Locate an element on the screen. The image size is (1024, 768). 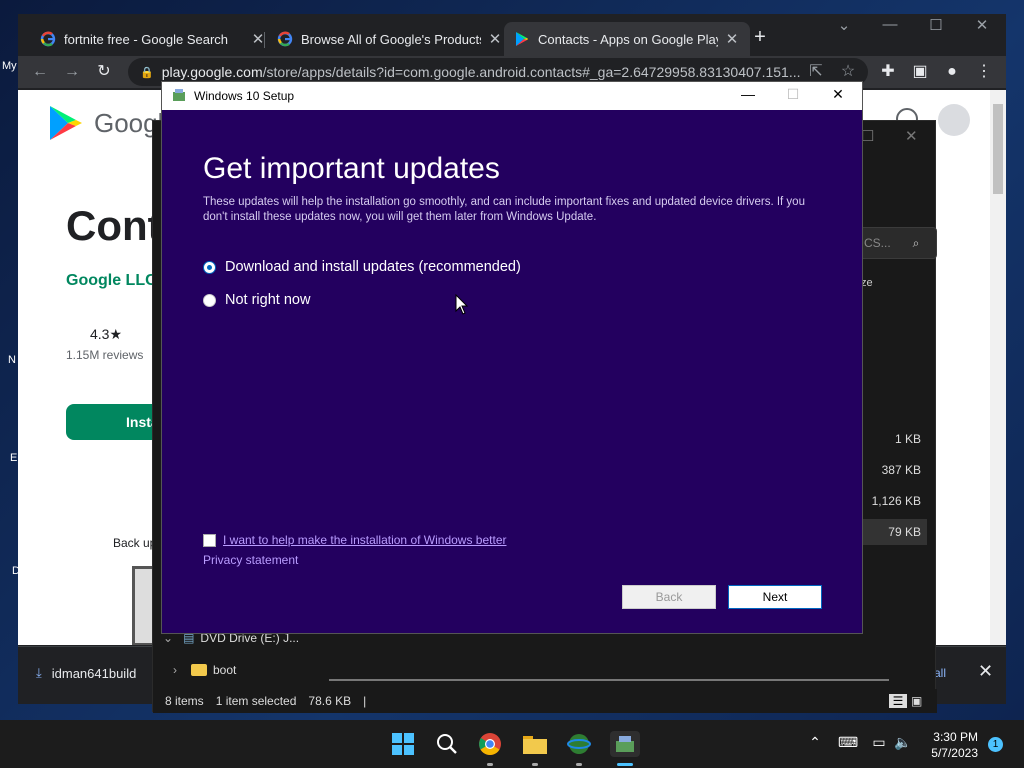
download-item: ⤓ idman641build is located at coordinates (86, 673).